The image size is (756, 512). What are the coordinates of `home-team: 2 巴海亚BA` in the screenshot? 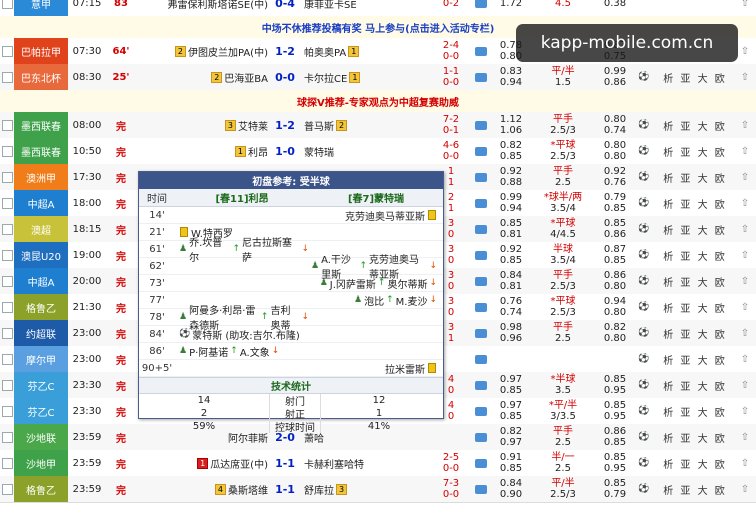 It's located at (204, 77).